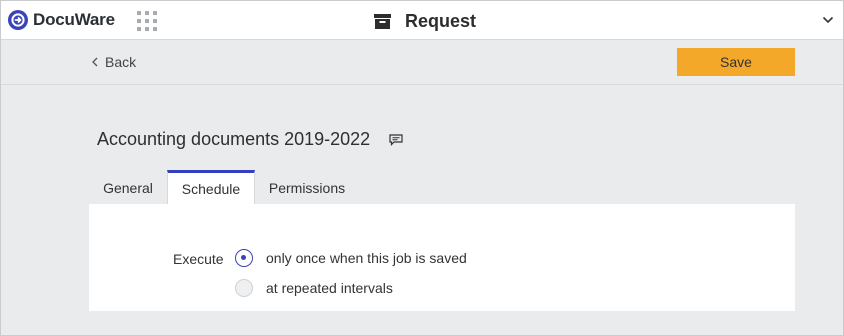  Describe the element at coordinates (18, 20) in the screenshot. I see `docuware-logo-icon` at that location.